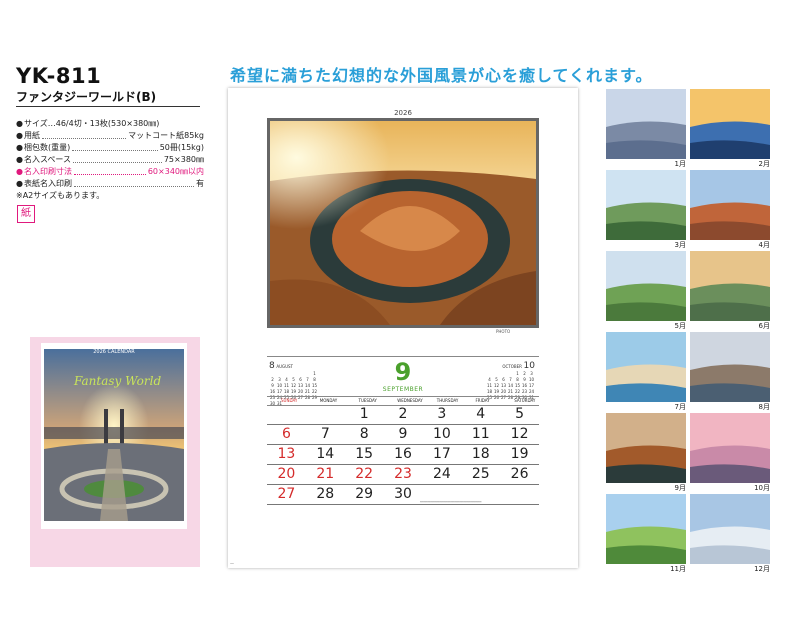  What do you see at coordinates (108, 106) in the screenshot?
I see `divider` at bounding box center [108, 106].